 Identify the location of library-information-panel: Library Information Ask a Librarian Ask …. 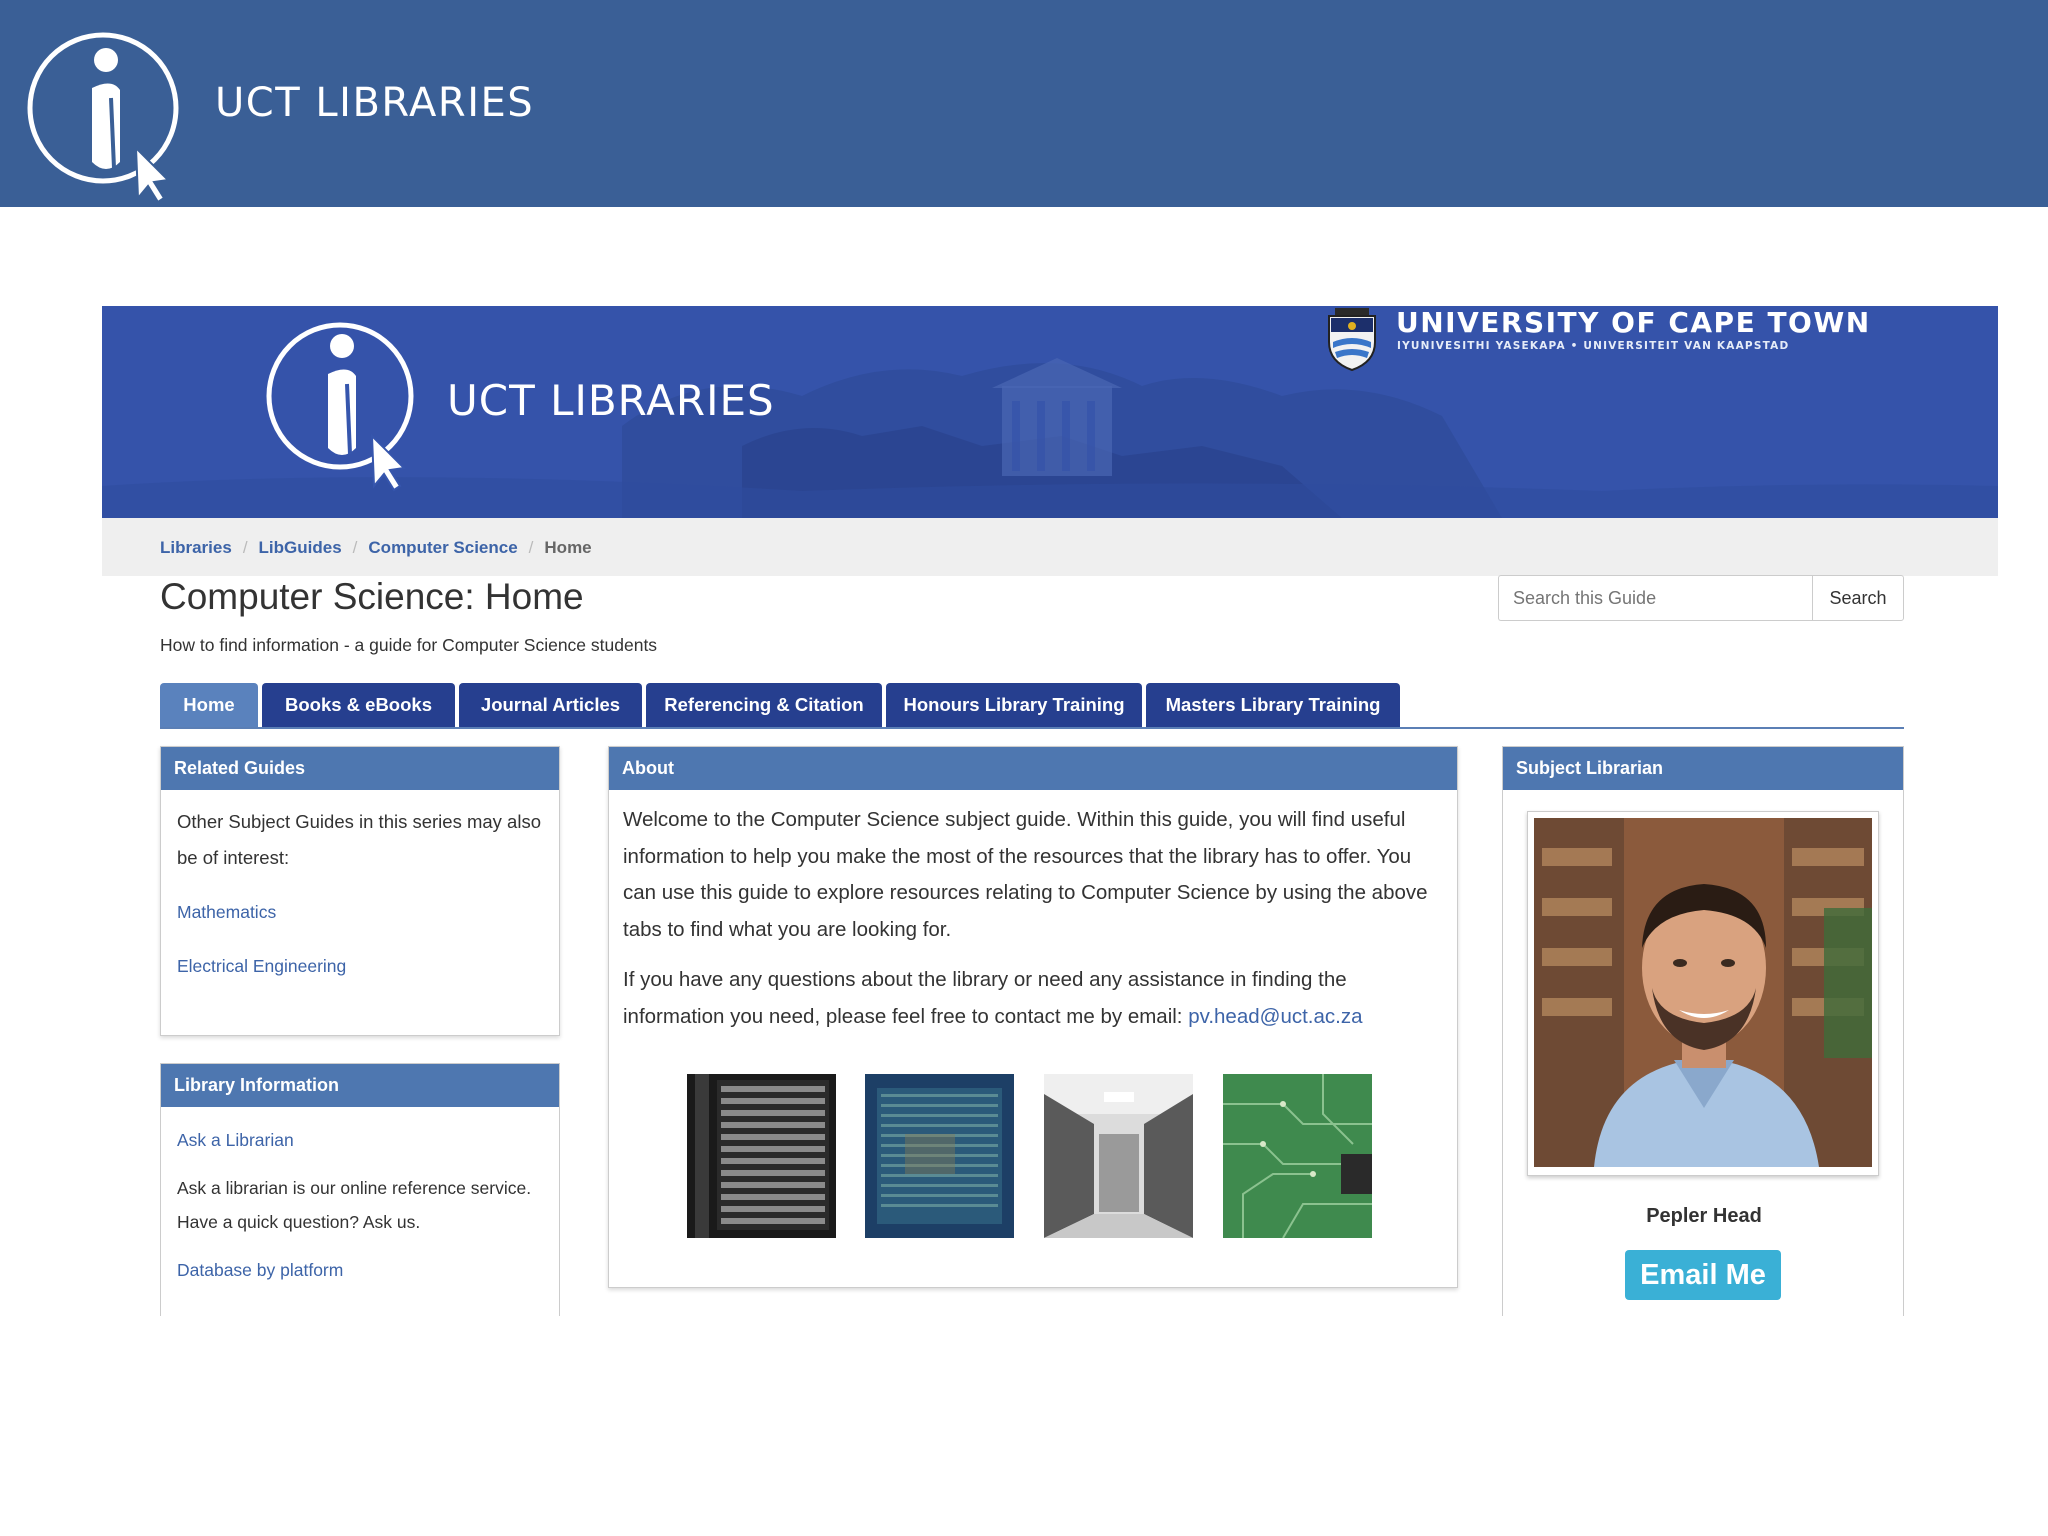
(360, 1189).